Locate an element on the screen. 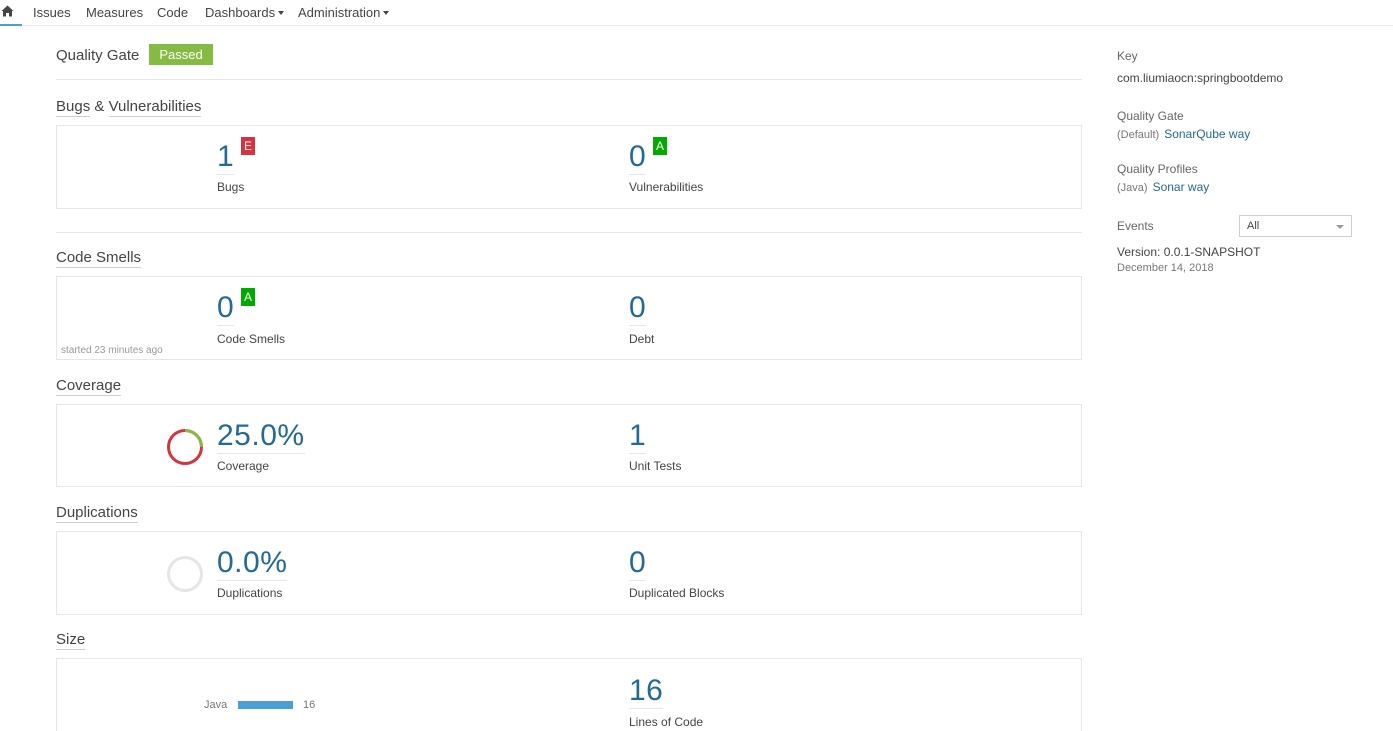 The width and height of the screenshot is (1393, 731). version-event: Version: 0.0.1-SNAPSHOT is located at coordinates (1188, 252).